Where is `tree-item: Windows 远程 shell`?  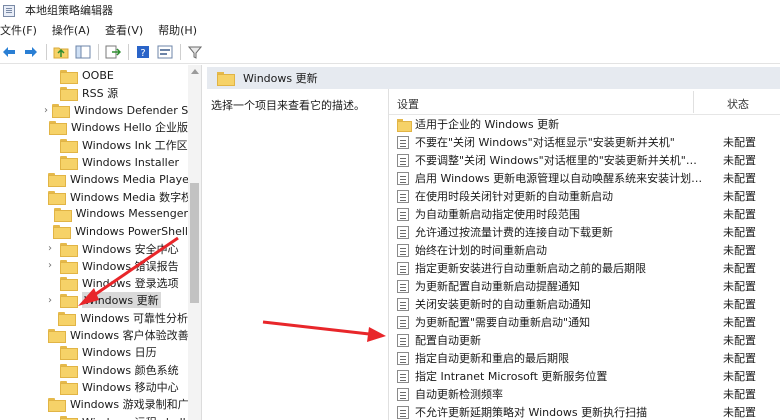
tree-item: Windows 远程 shell is located at coordinates (94, 416).